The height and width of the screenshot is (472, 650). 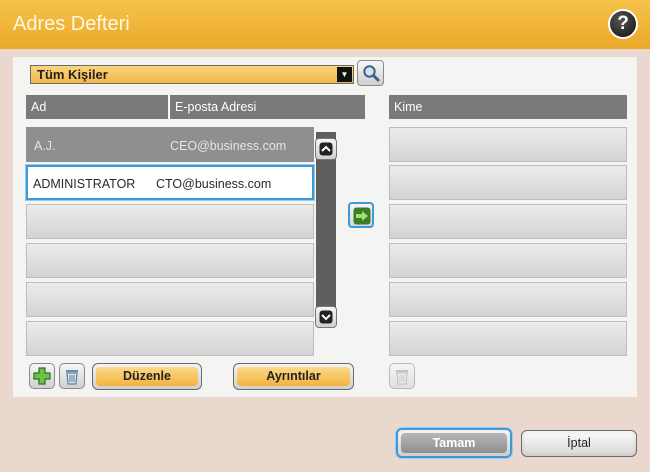 I want to click on plus-icon, so click(x=42, y=376).